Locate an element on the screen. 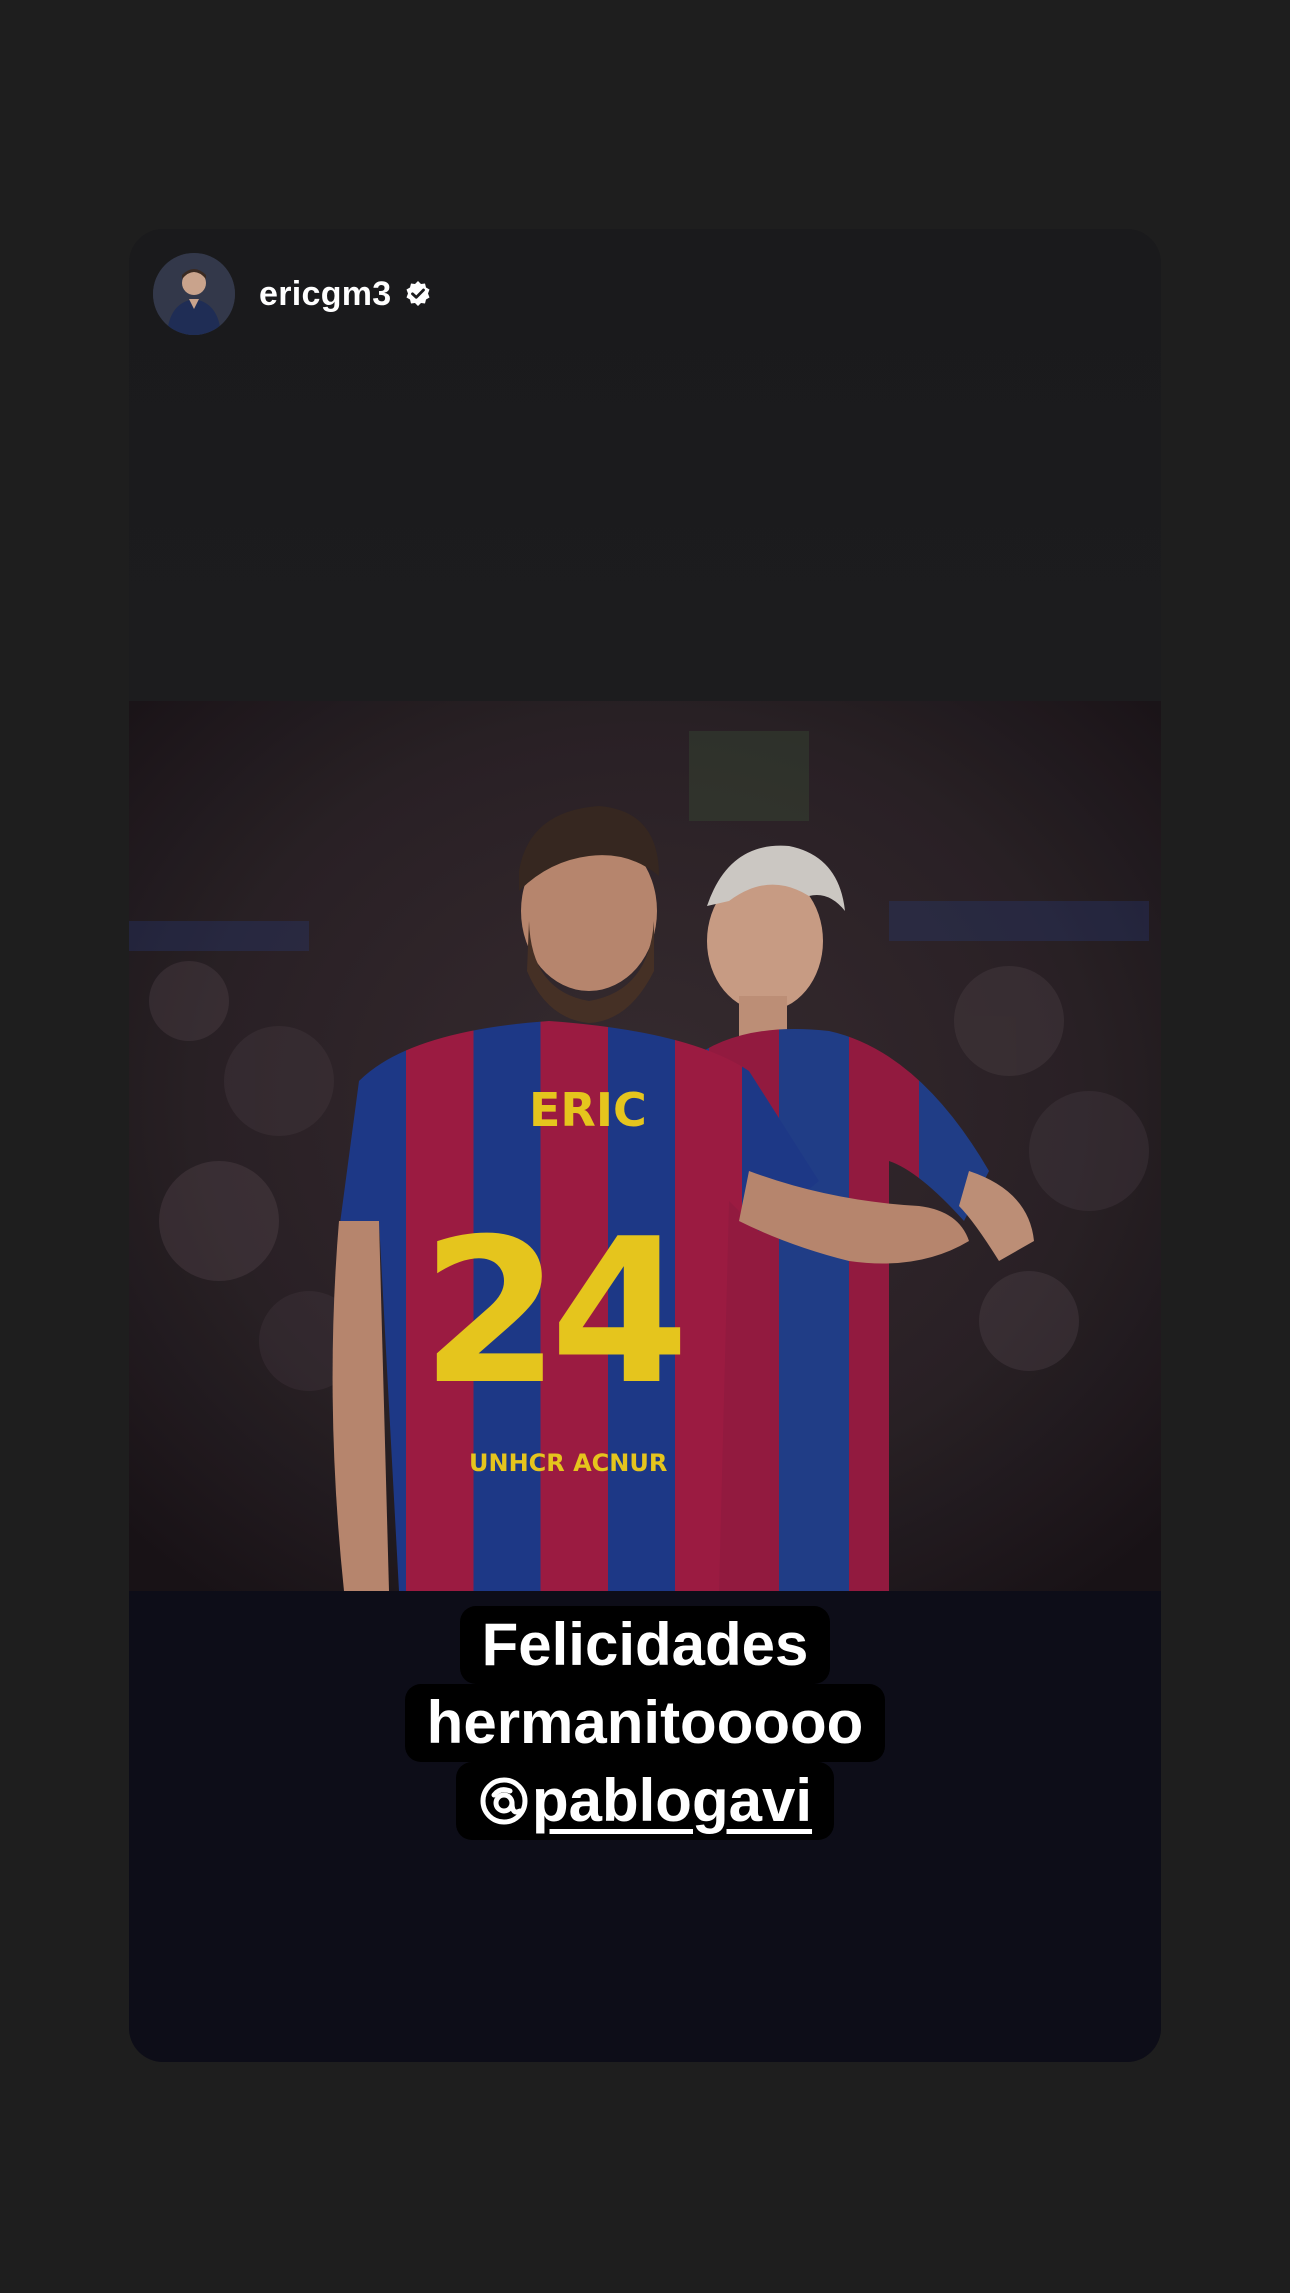  mention-handle: pablogavi is located at coordinates (672, 1800).